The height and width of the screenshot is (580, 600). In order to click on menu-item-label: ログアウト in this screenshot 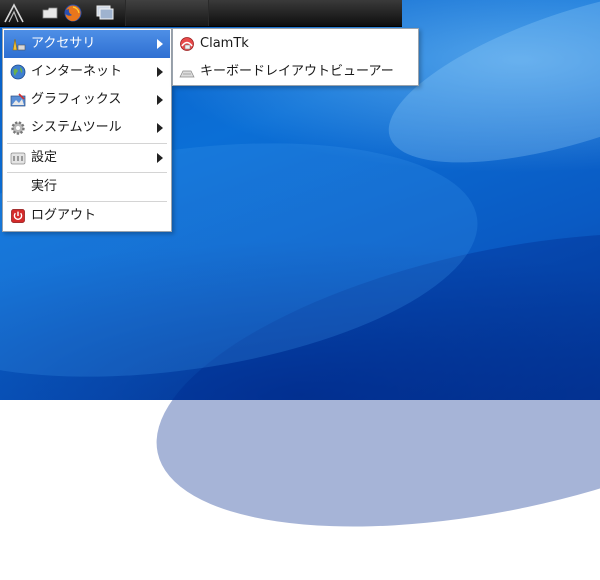, I will do `click(64, 215)`.